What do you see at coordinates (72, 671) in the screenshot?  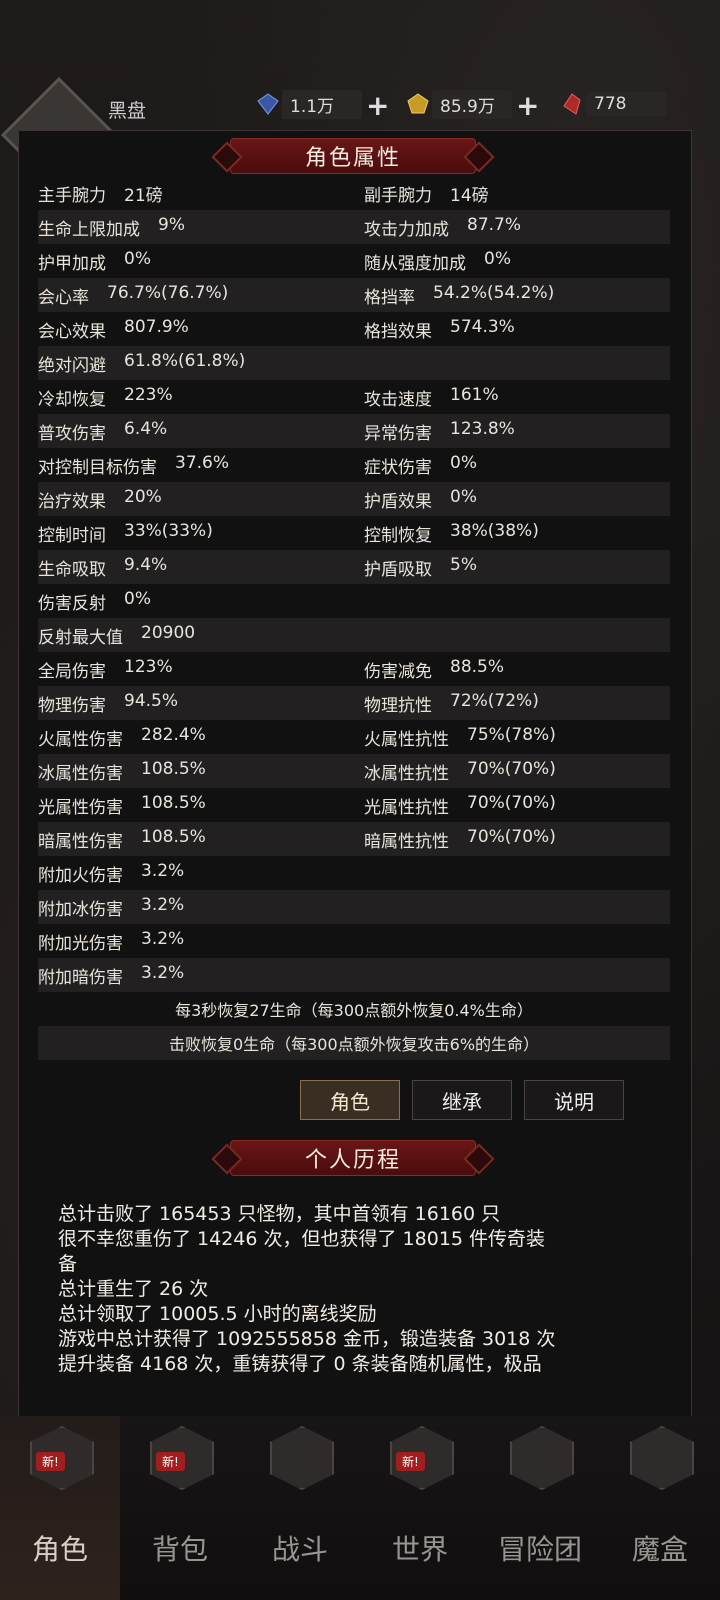 I see `stat-label: 全局伤害` at bounding box center [72, 671].